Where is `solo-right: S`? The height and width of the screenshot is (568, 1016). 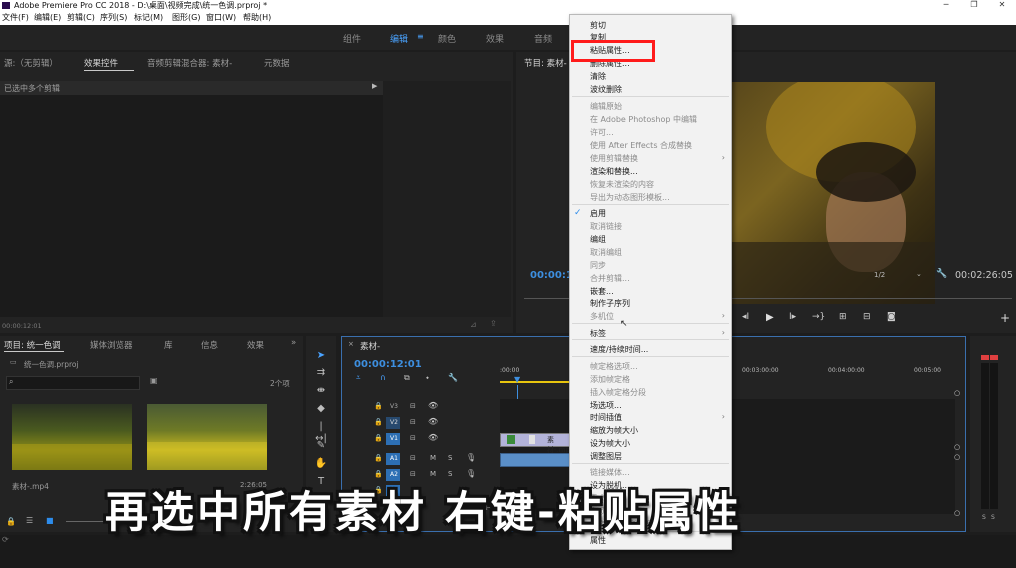 solo-right: S is located at coordinates (993, 517).